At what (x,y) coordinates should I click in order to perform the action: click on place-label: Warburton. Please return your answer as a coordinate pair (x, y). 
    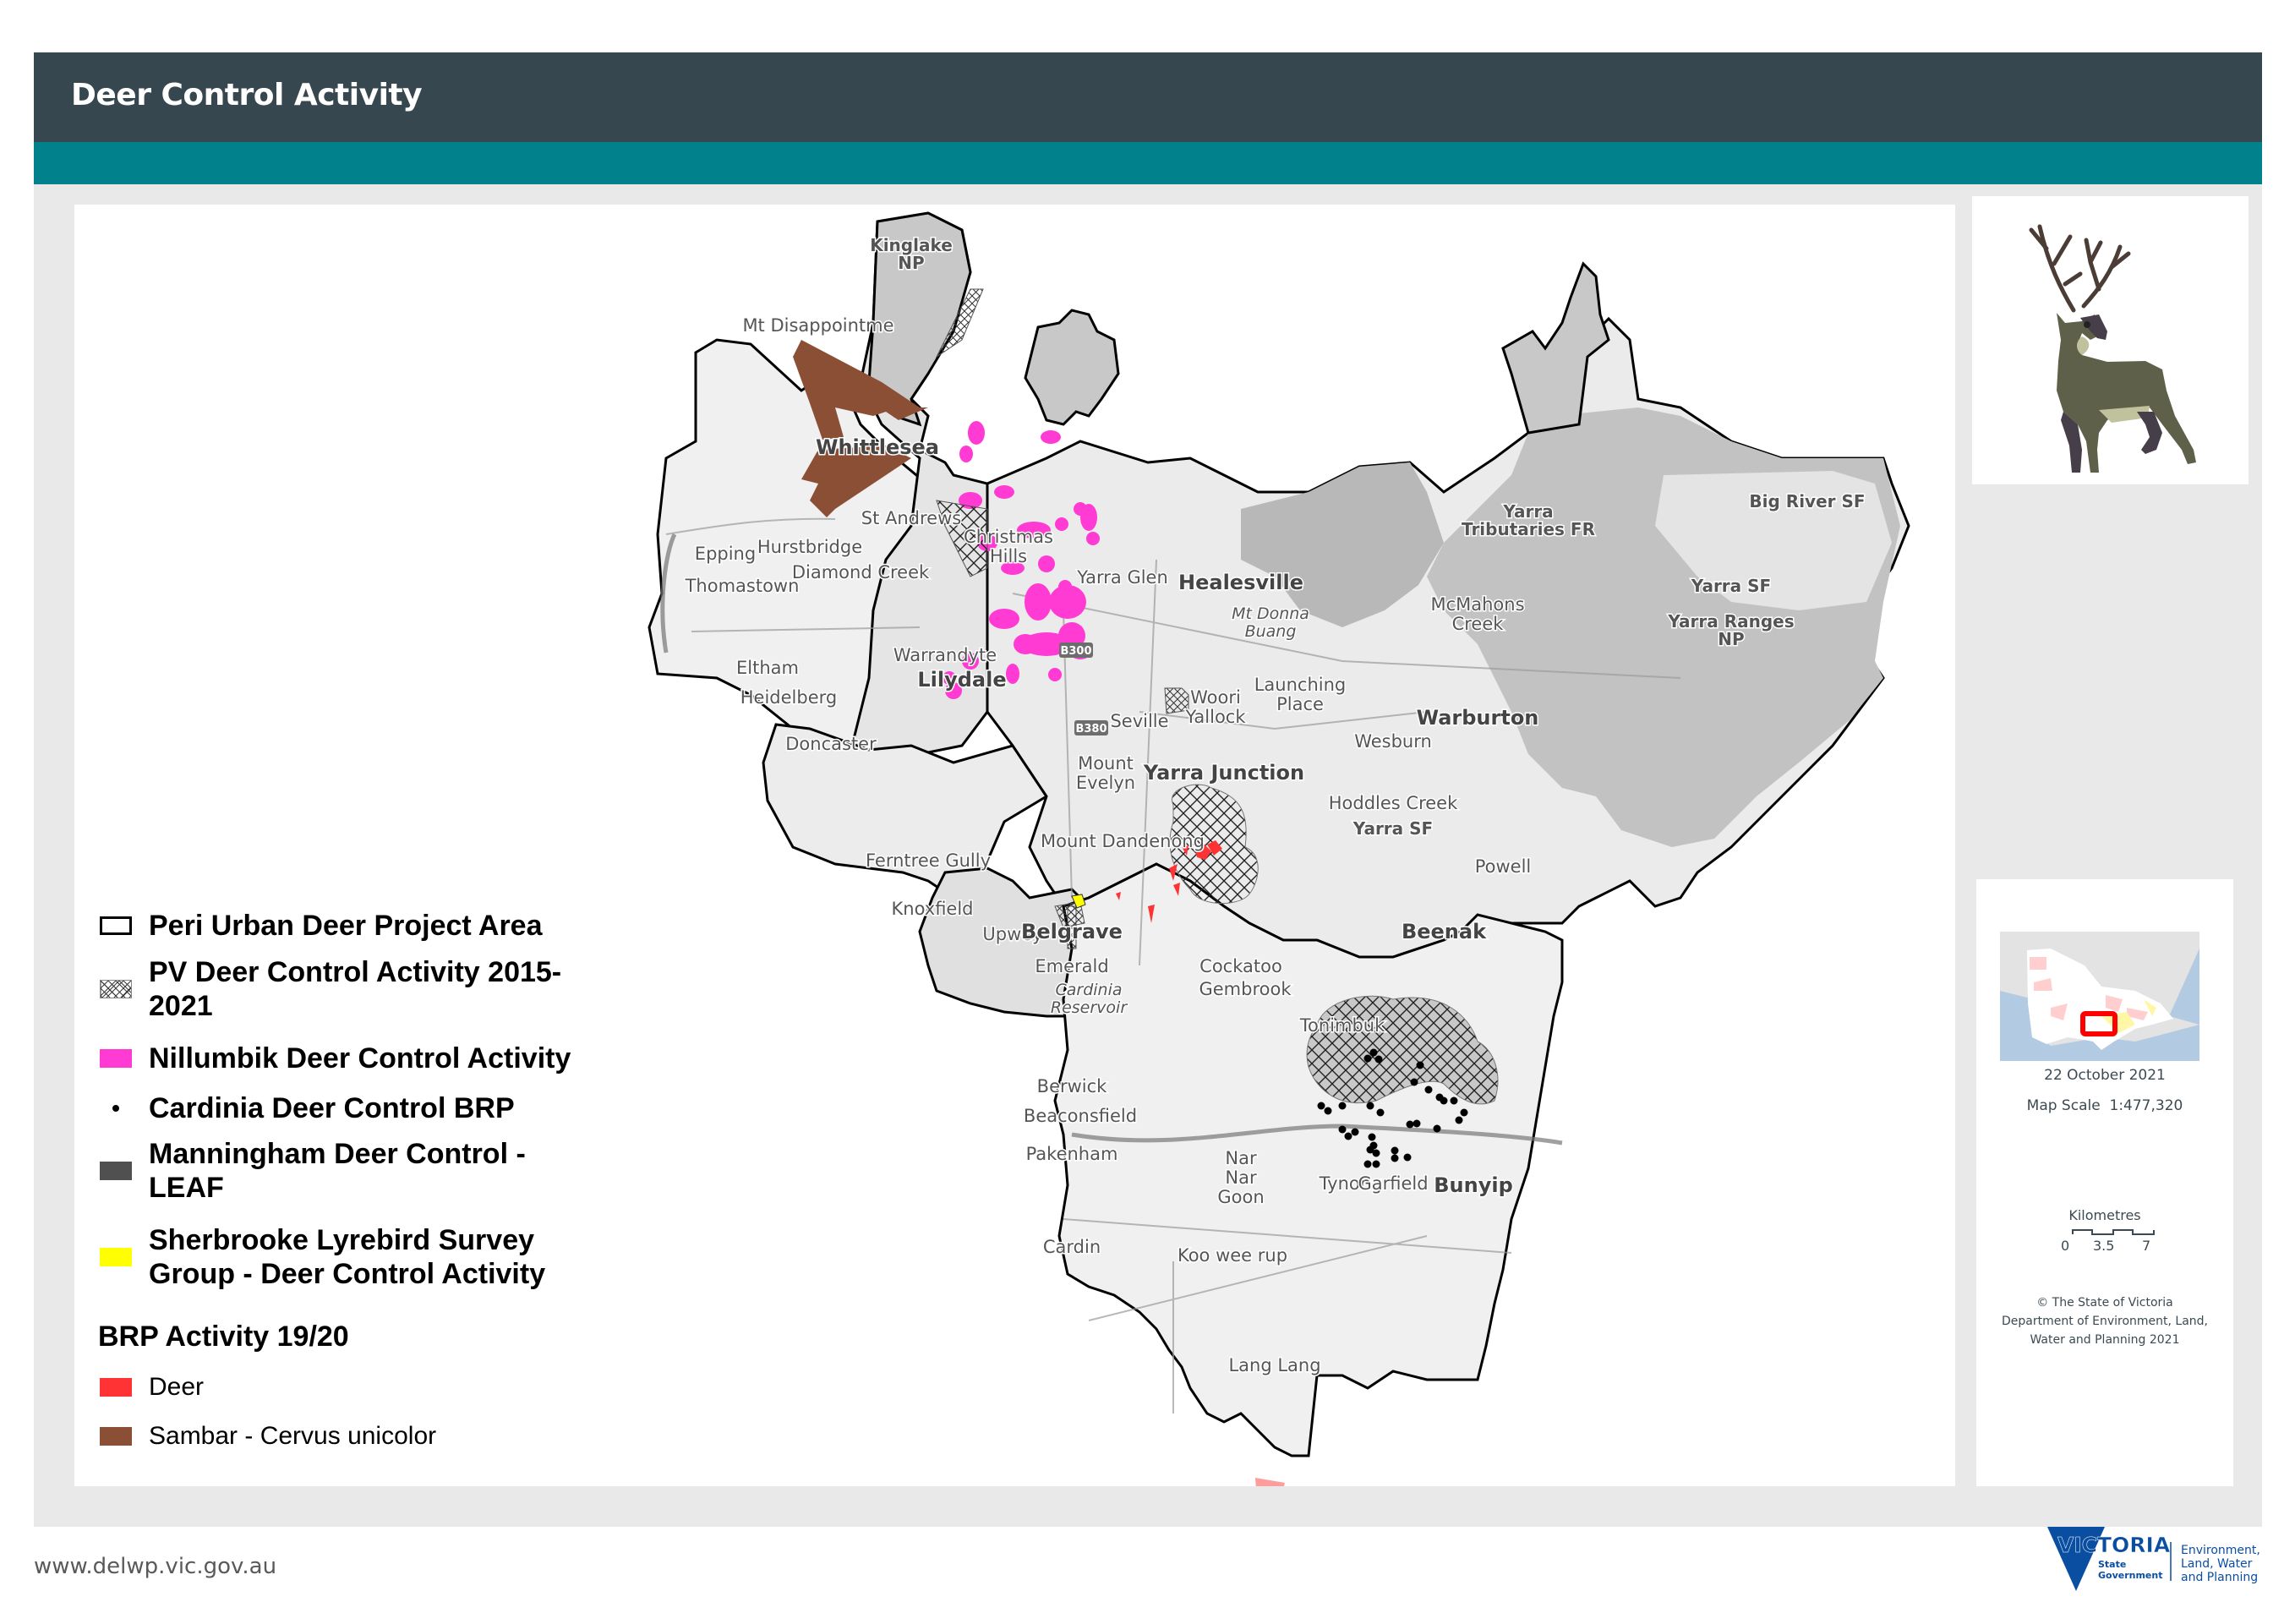
    Looking at the image, I should click on (1478, 718).